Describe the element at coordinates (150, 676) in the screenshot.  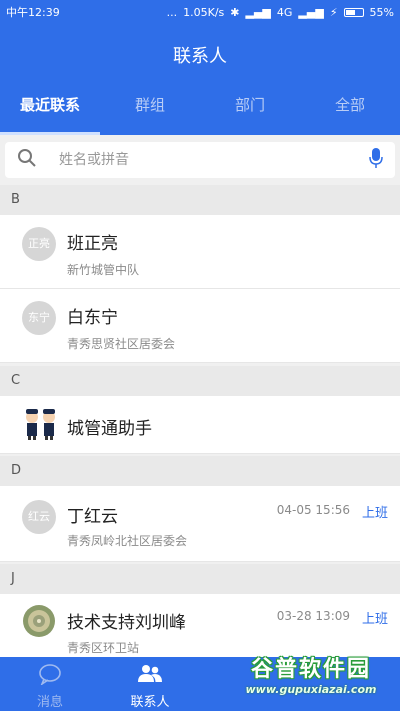
I see `people-icon` at that location.